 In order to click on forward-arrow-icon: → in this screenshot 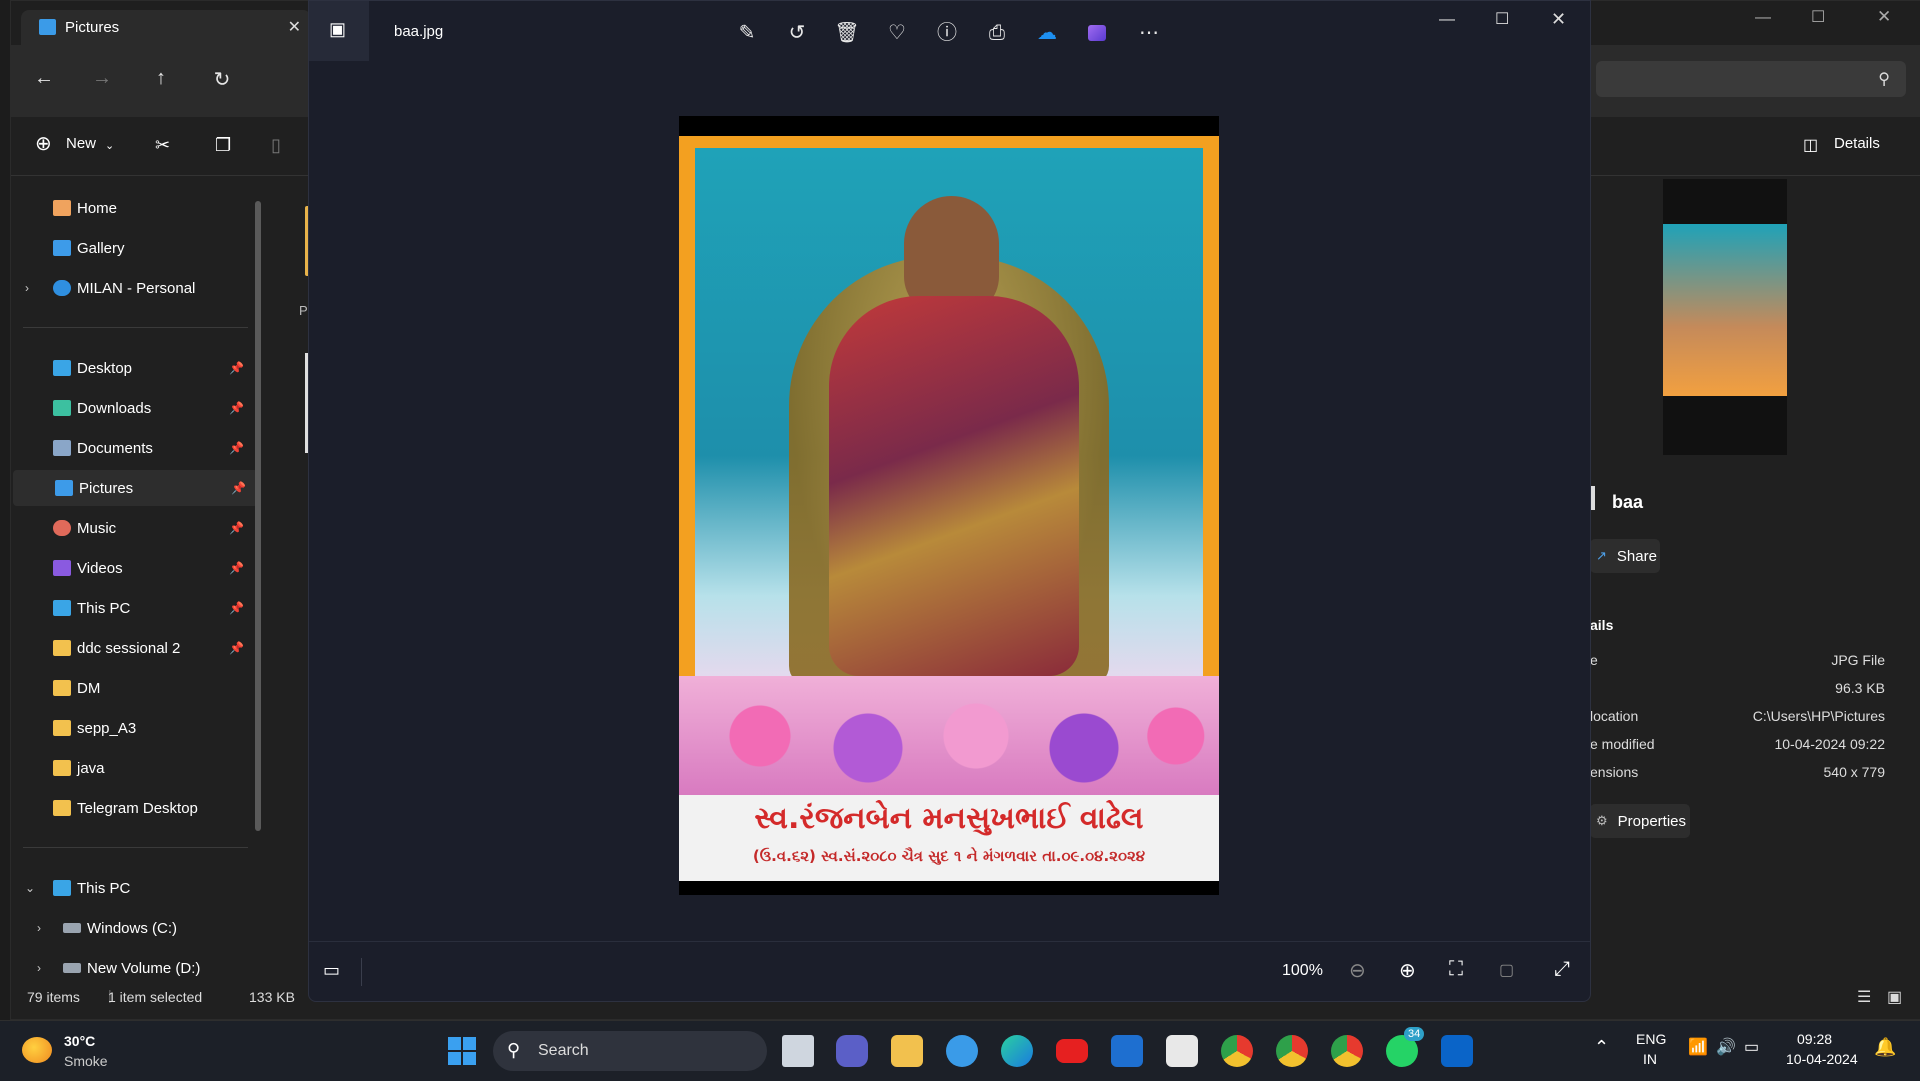, I will do `click(102, 78)`.